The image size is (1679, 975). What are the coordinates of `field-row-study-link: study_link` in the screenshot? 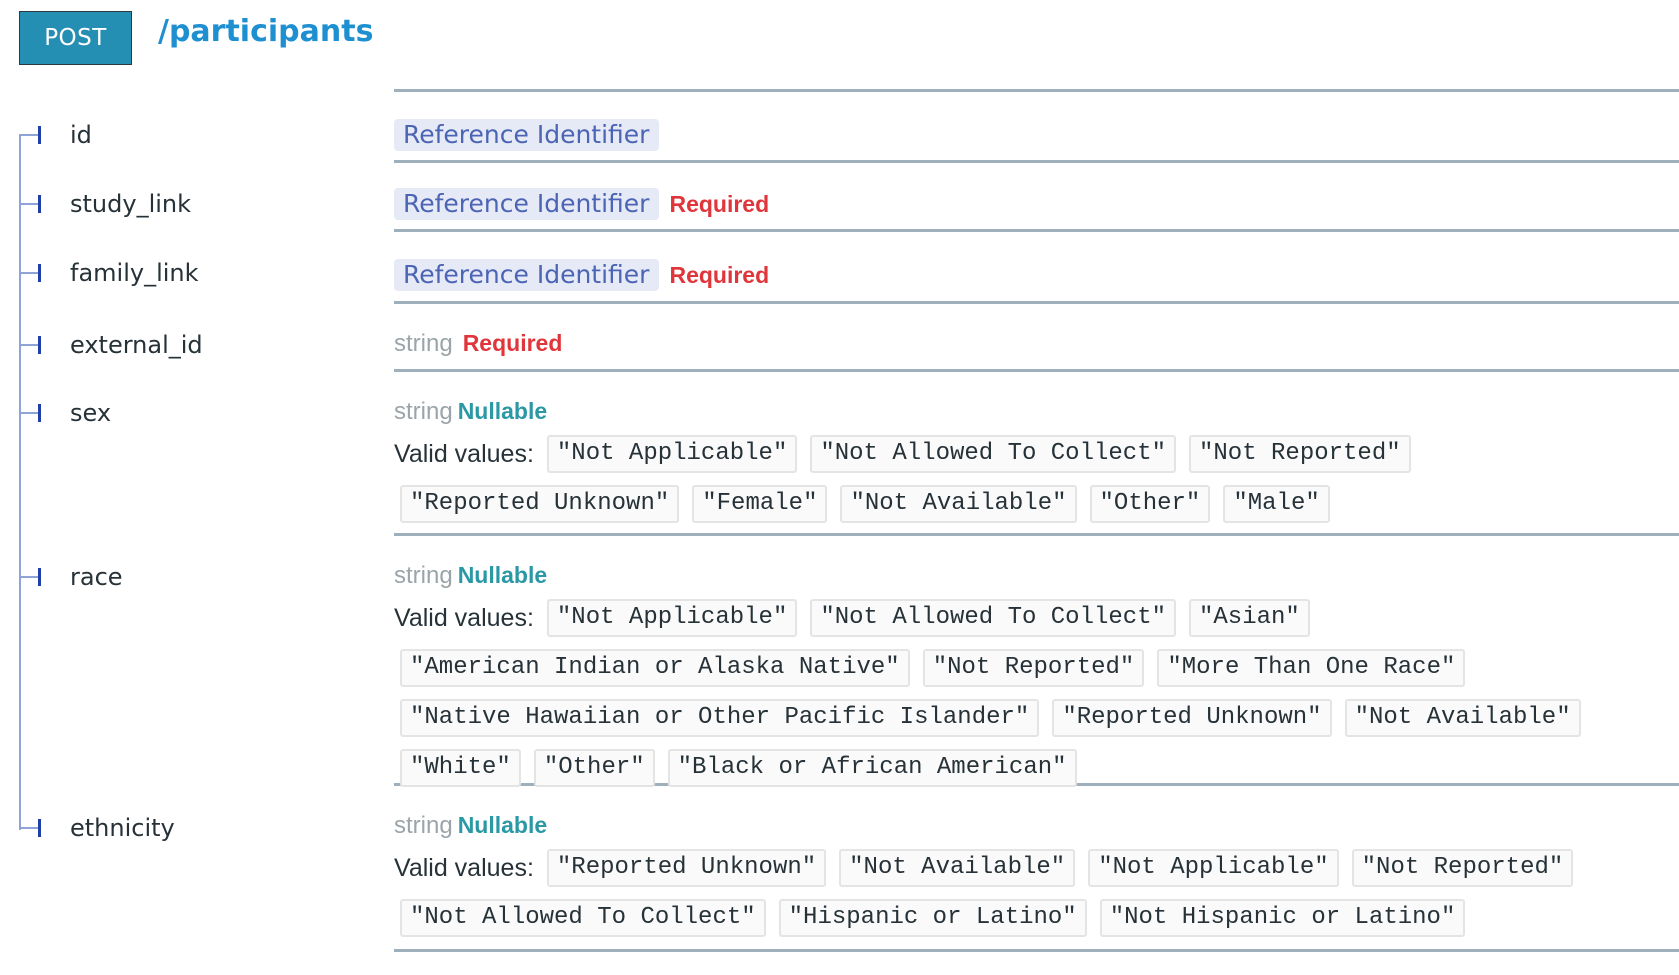 It's located at (105, 204).